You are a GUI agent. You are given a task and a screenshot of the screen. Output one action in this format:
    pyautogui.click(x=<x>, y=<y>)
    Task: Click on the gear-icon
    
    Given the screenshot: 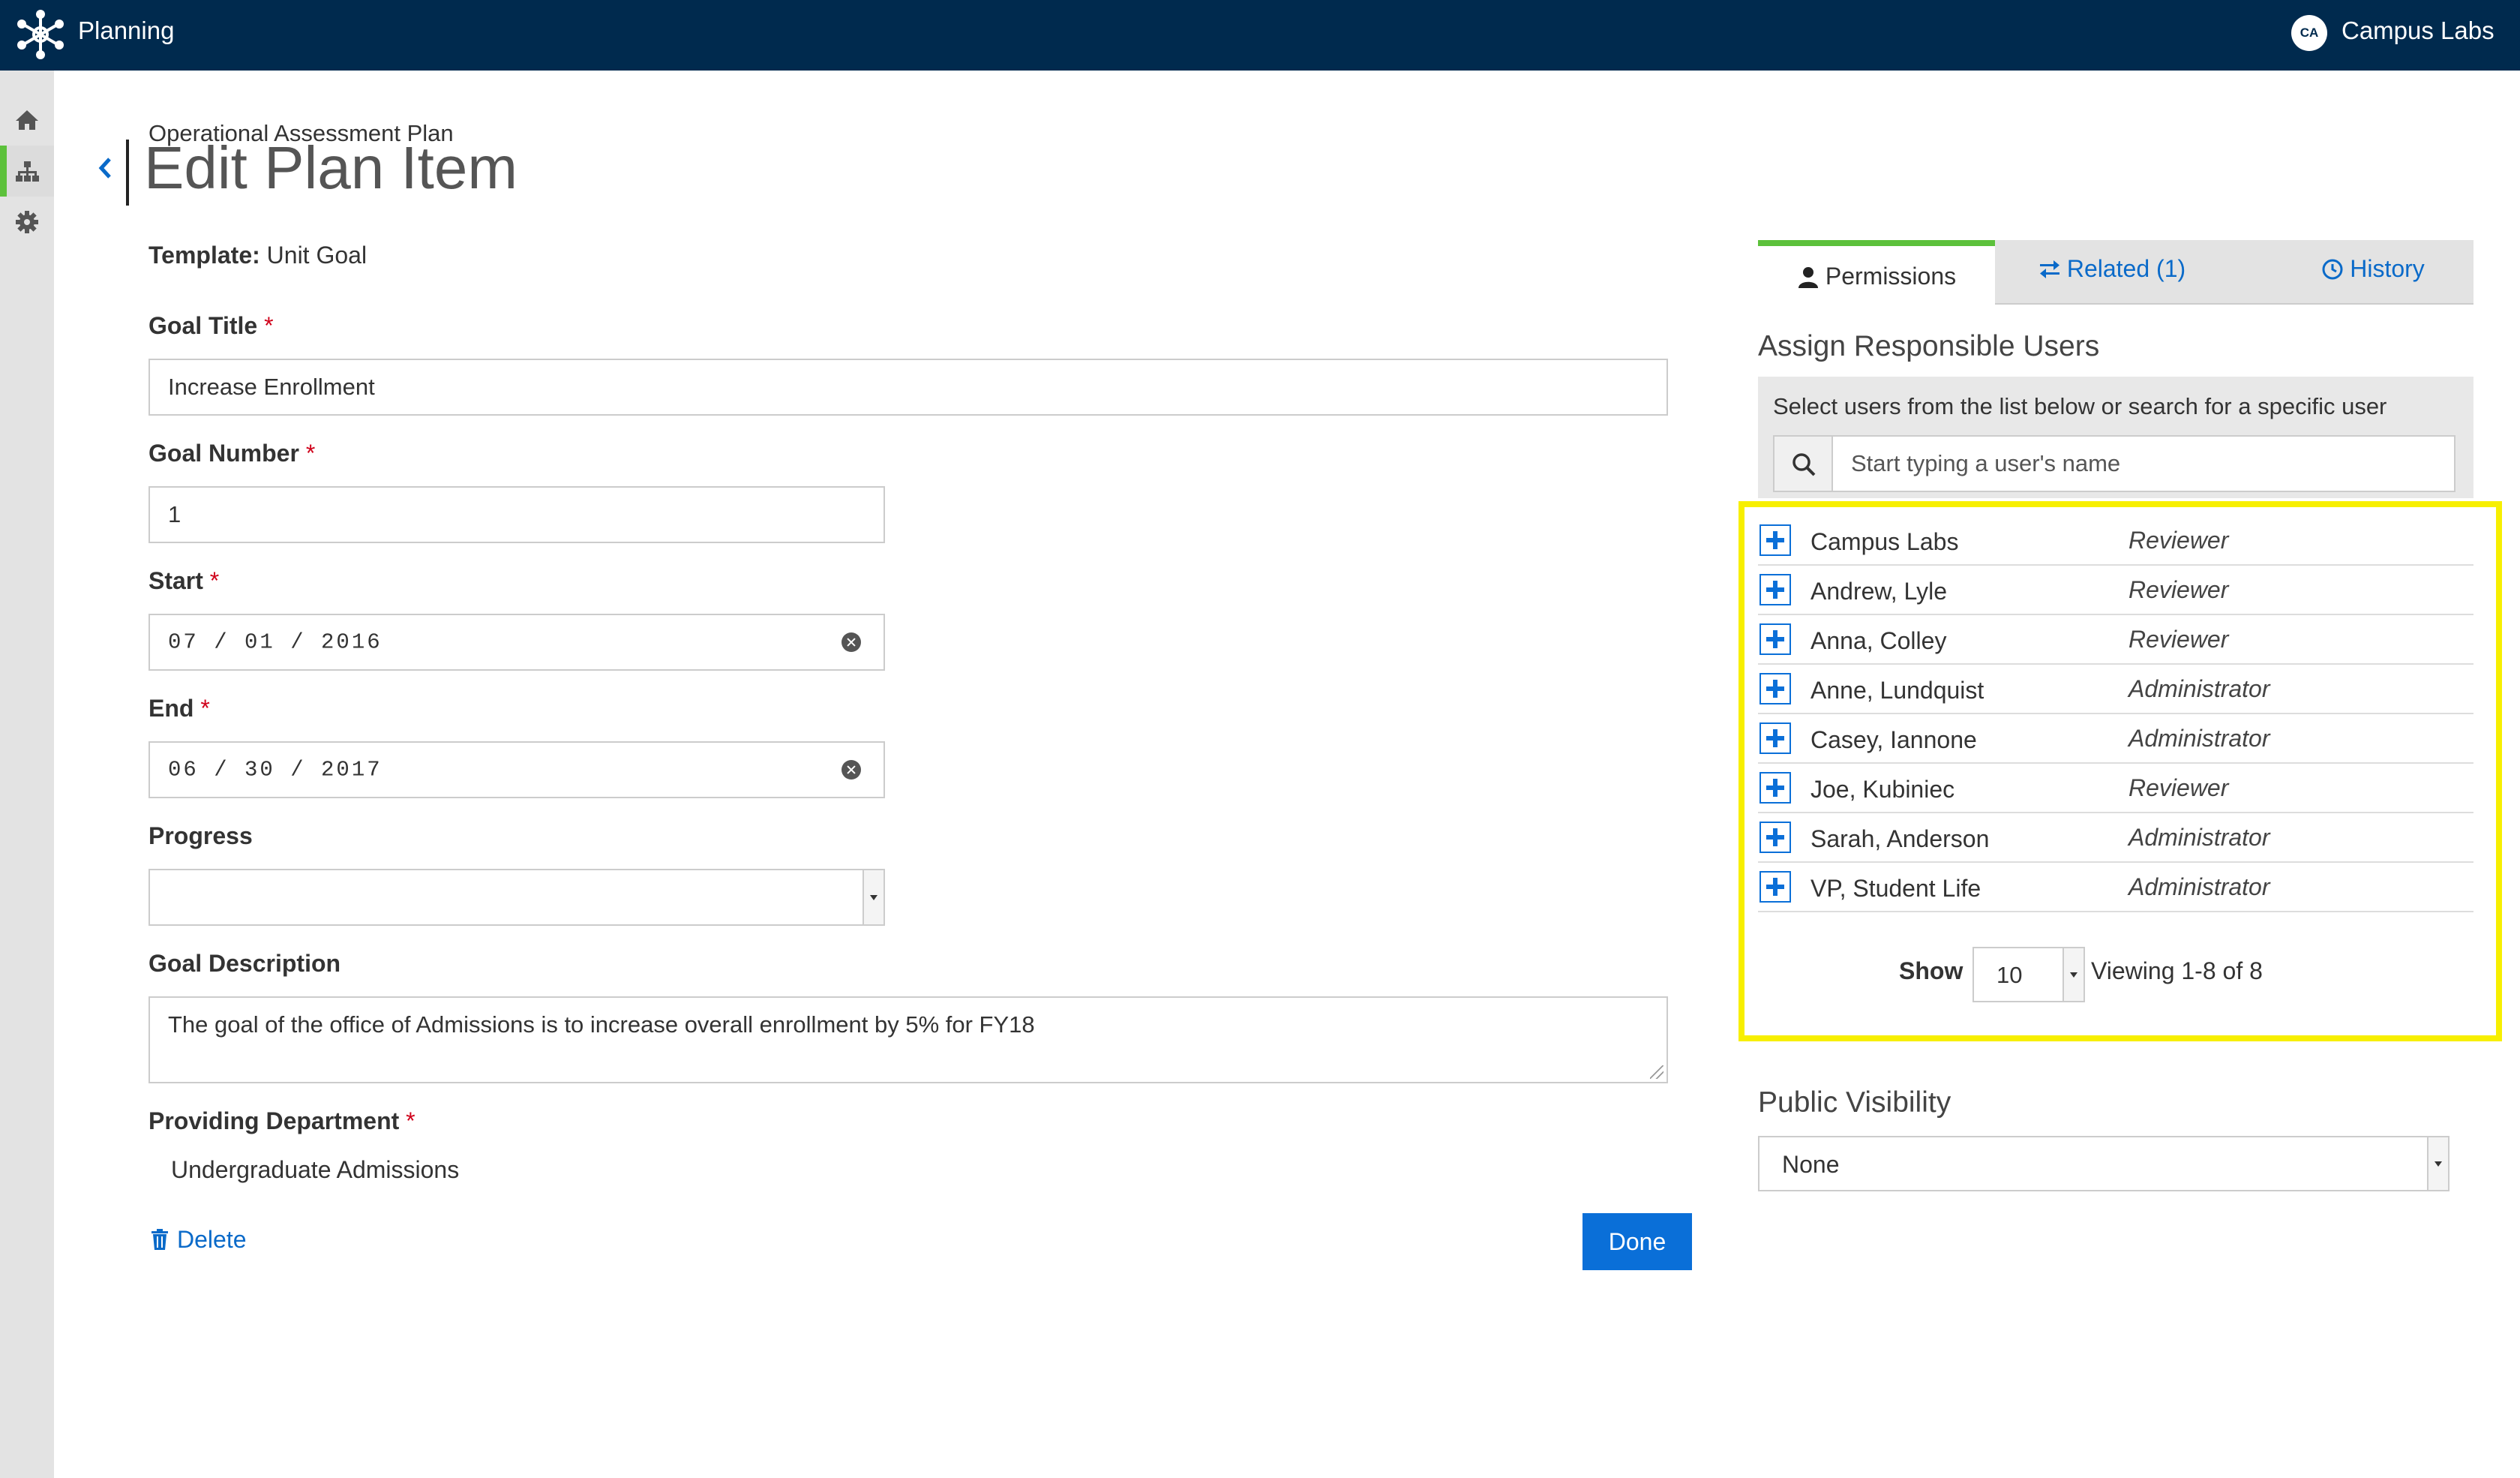 What is the action you would take?
    pyautogui.click(x=27, y=222)
    